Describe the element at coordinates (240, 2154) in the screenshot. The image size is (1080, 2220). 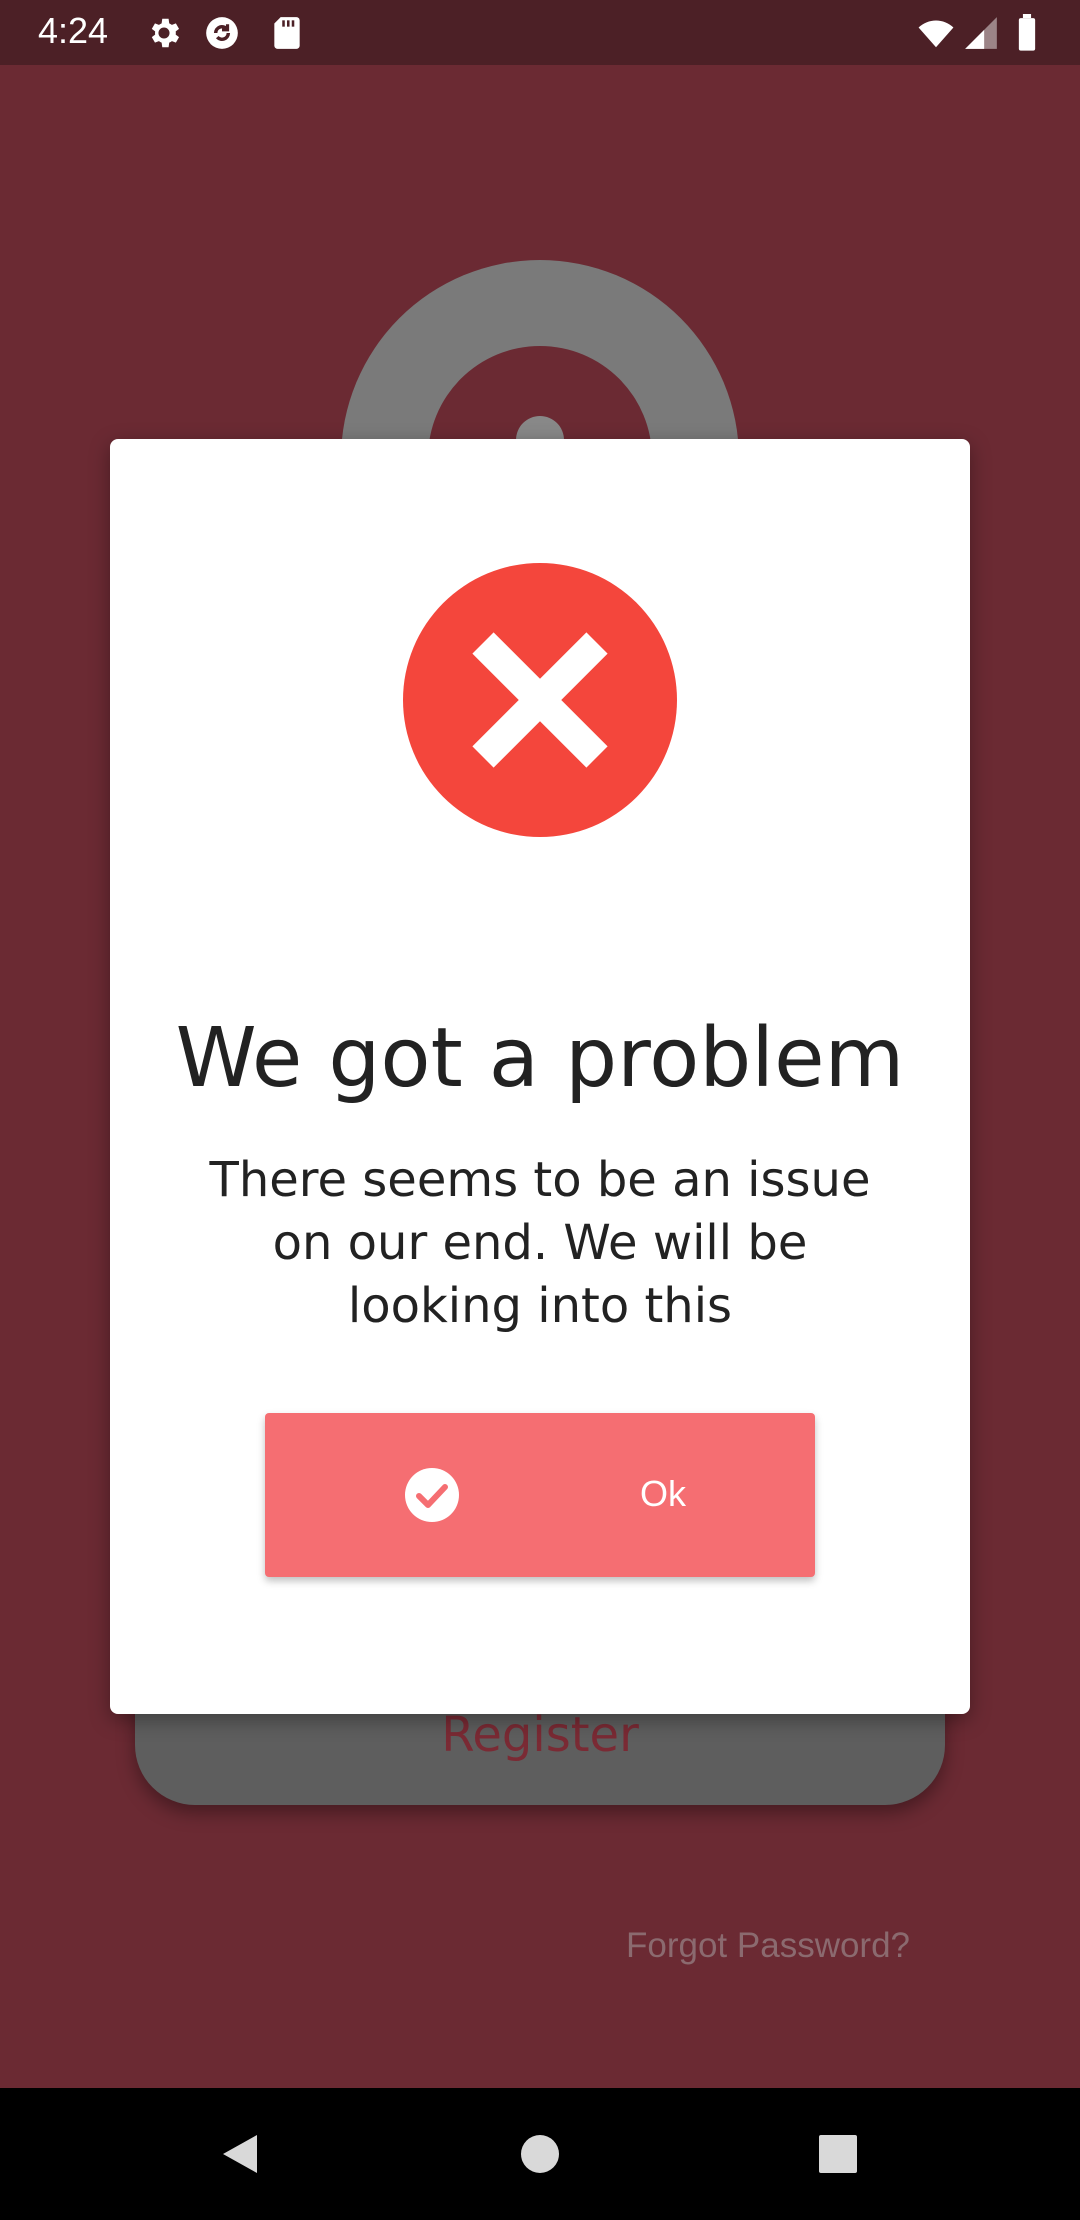
I see `back-icon` at that location.